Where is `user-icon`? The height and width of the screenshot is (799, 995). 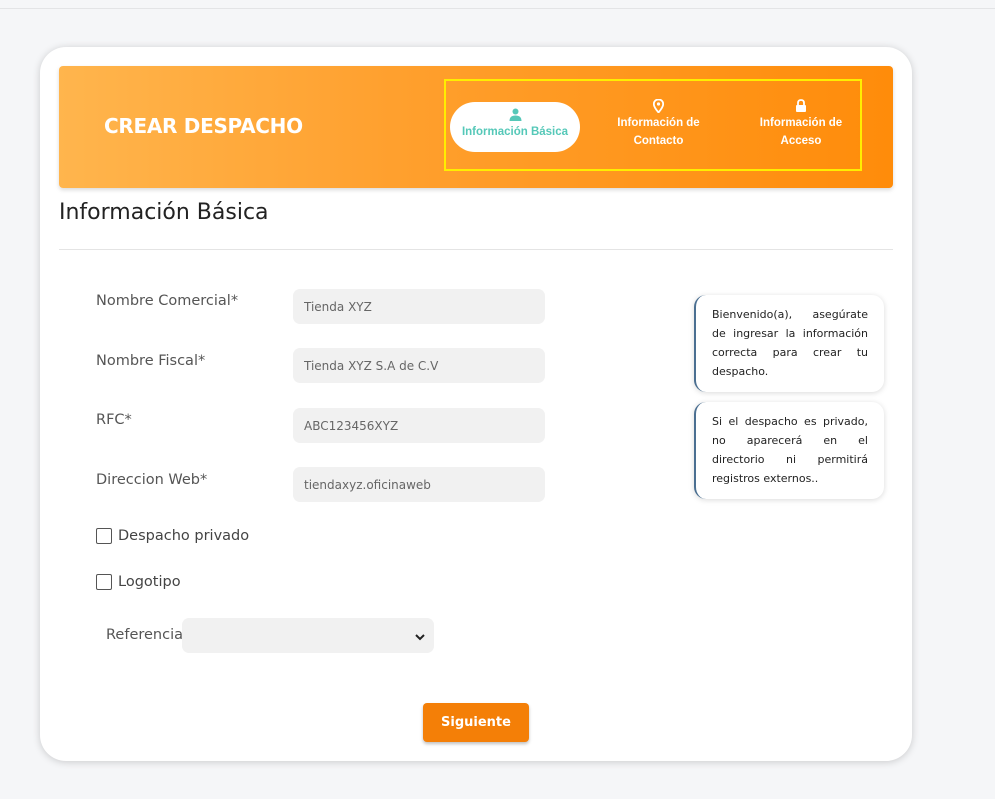
user-icon is located at coordinates (515, 115).